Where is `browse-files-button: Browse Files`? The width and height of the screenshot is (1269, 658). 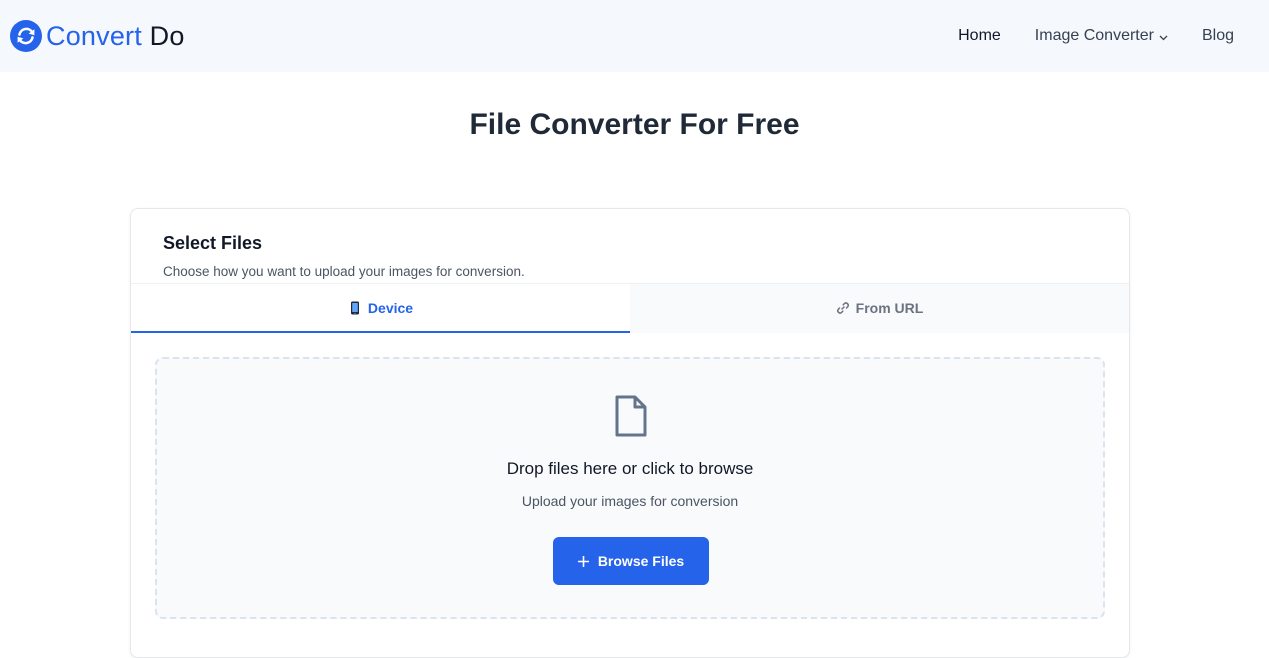 browse-files-button: Browse Files is located at coordinates (631, 561).